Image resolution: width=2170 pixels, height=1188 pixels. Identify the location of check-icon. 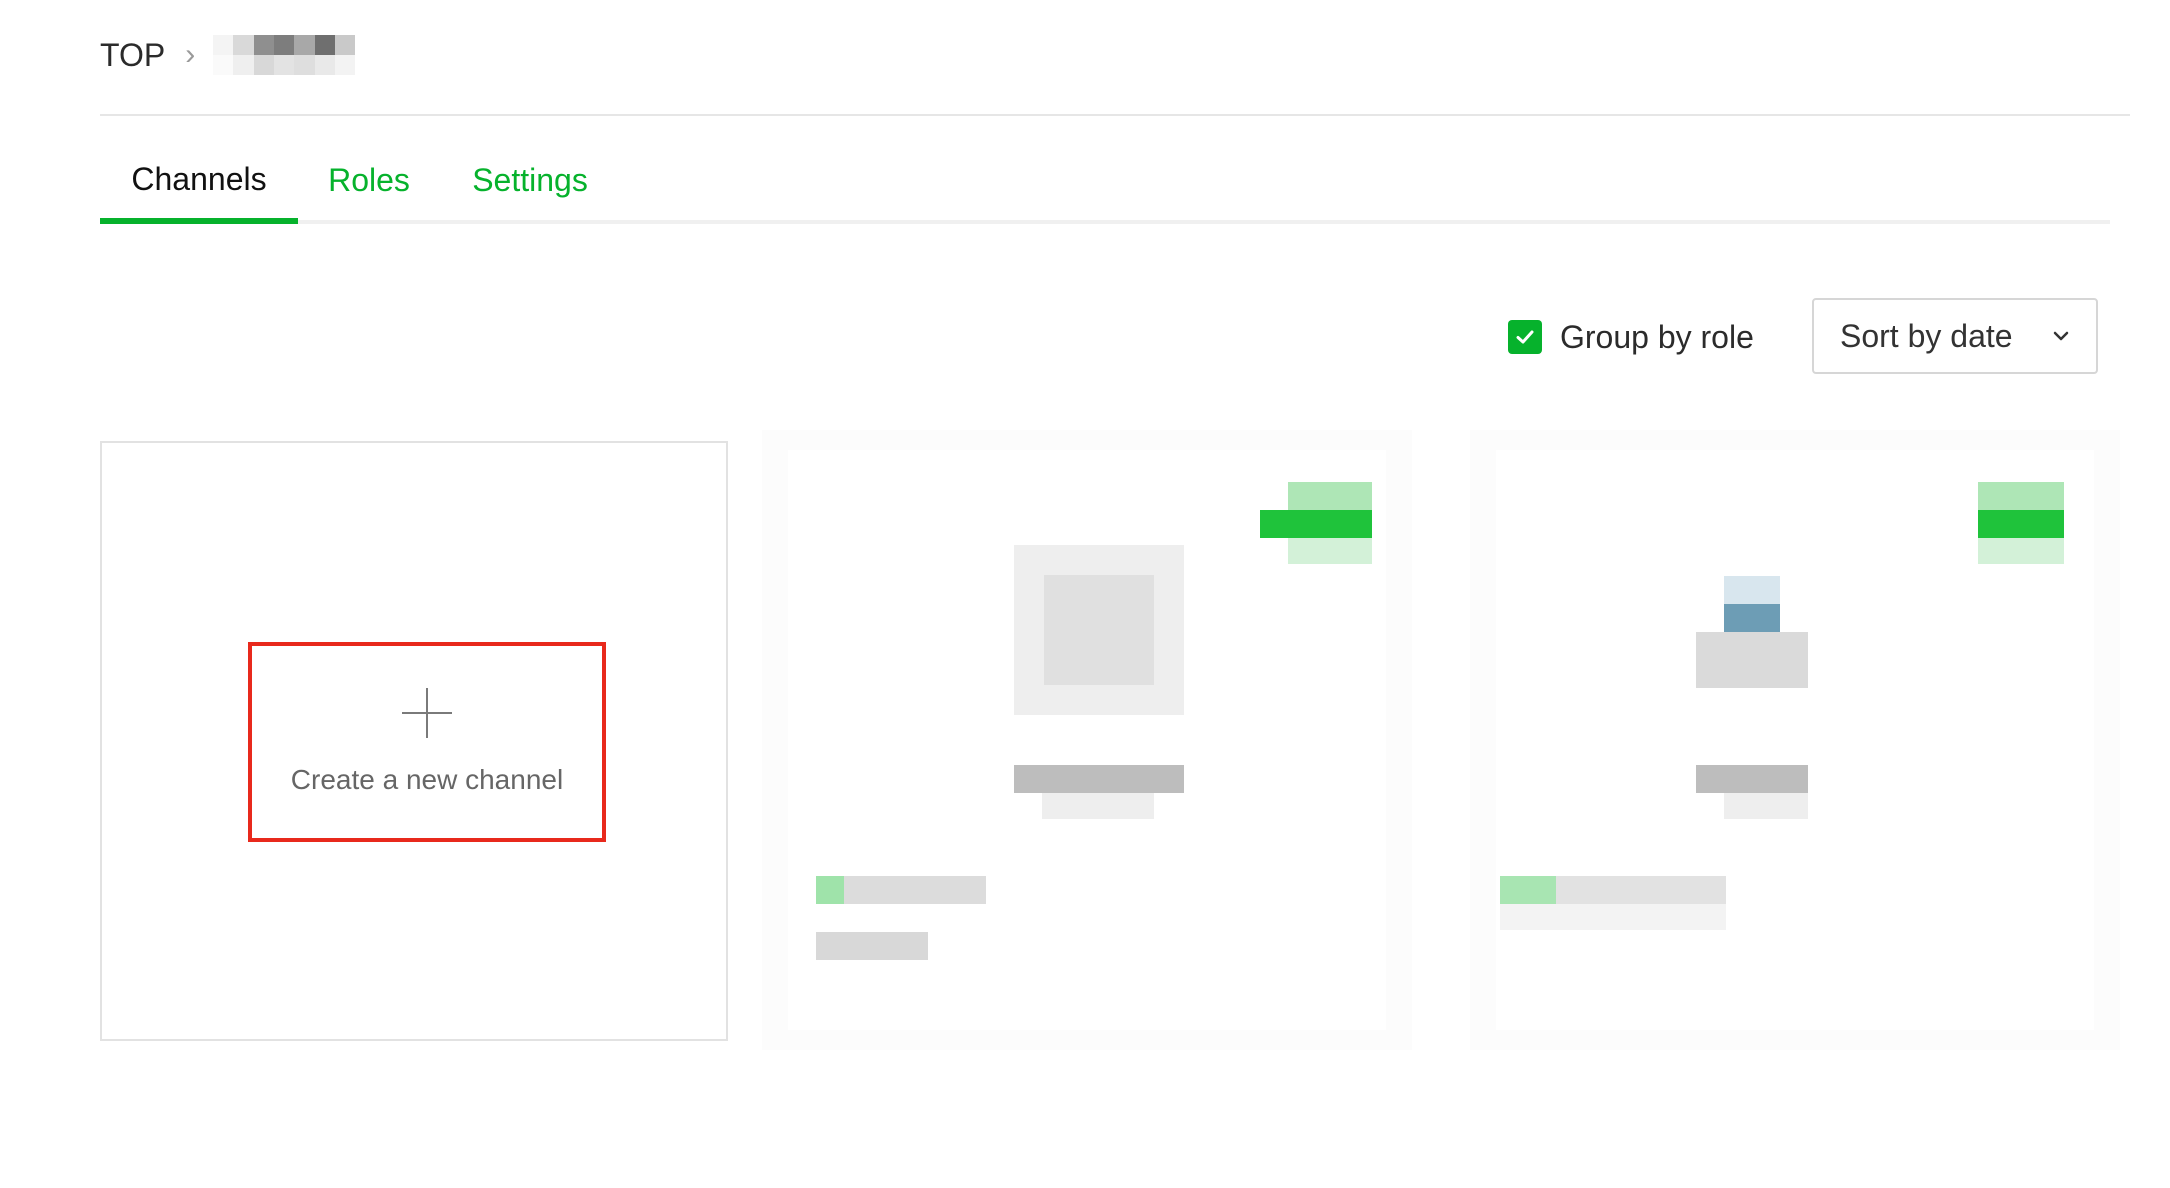
(1525, 337).